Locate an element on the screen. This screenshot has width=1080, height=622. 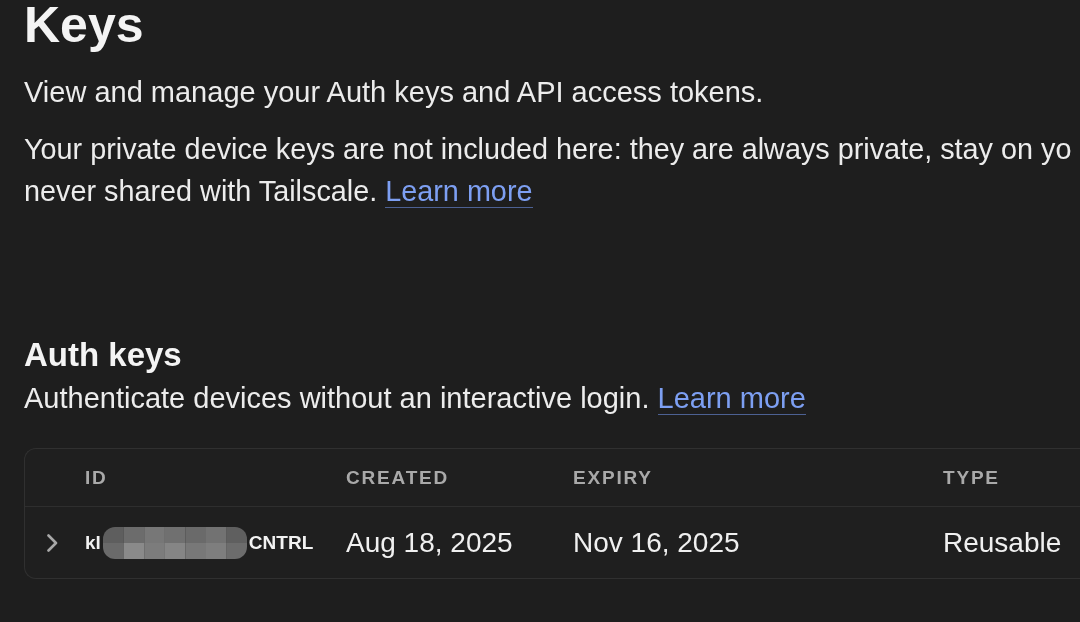
created-cell-text: Aug 18, 2025 is located at coordinates (429, 542).